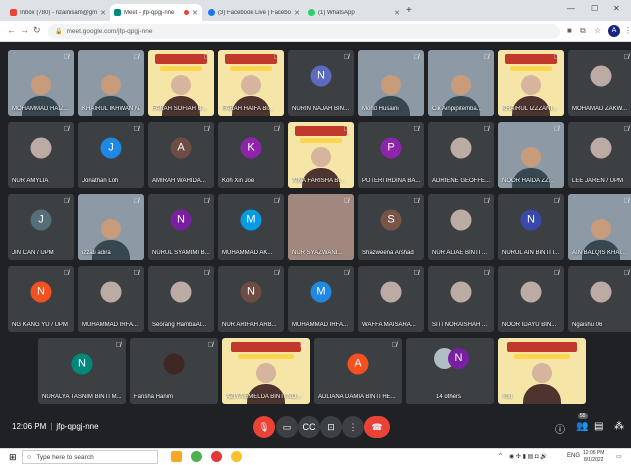 This screenshot has height=465, width=631. What do you see at coordinates (619, 426) in the screenshot?
I see `activities-icon: ⁂` at bounding box center [619, 426].